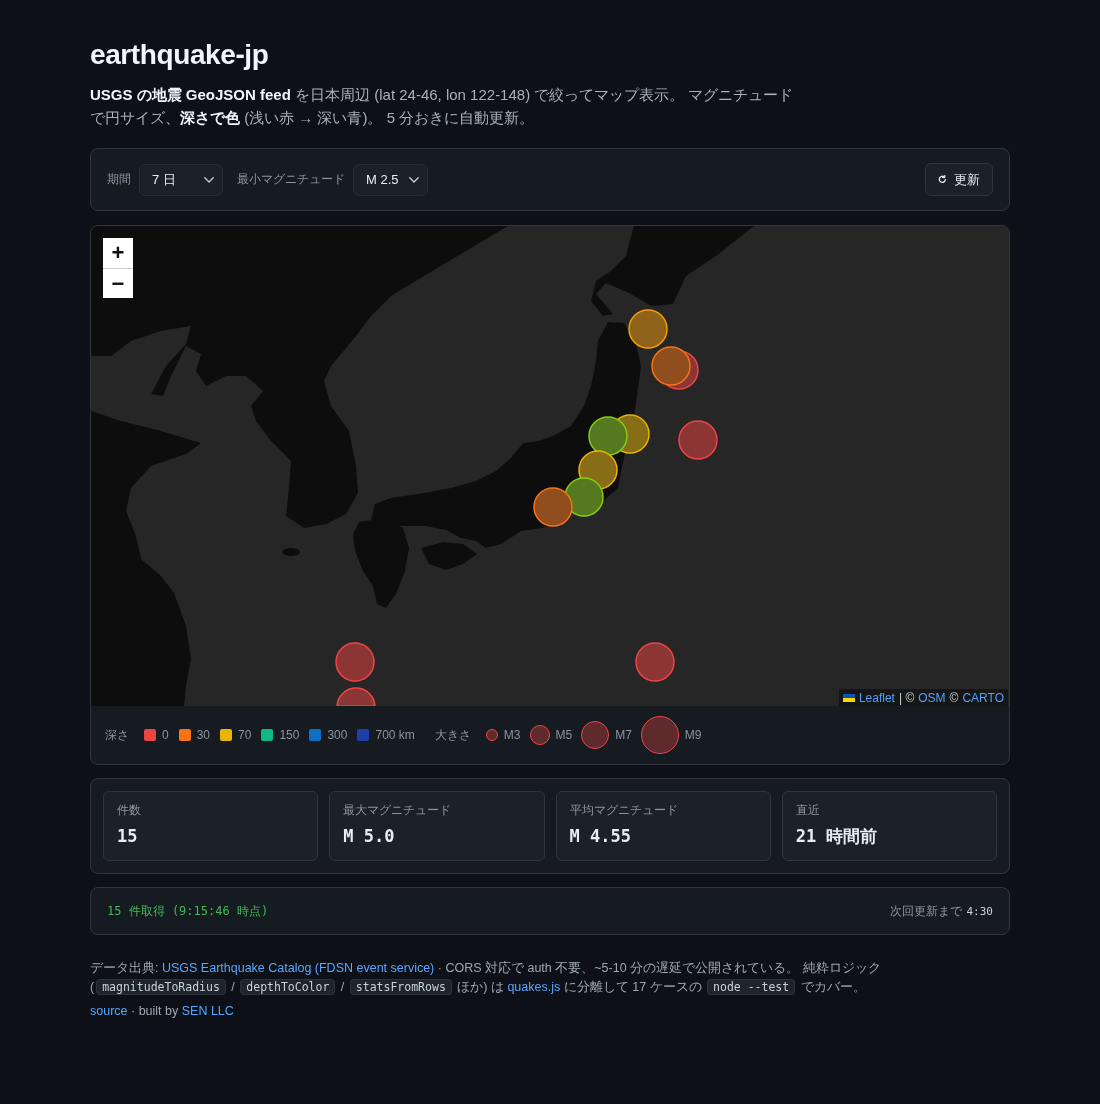 The image size is (1100, 1104). Describe the element at coordinates (188, 911) in the screenshot. I see `status-message: 15 件取得 (9:15:46 時点)` at that location.